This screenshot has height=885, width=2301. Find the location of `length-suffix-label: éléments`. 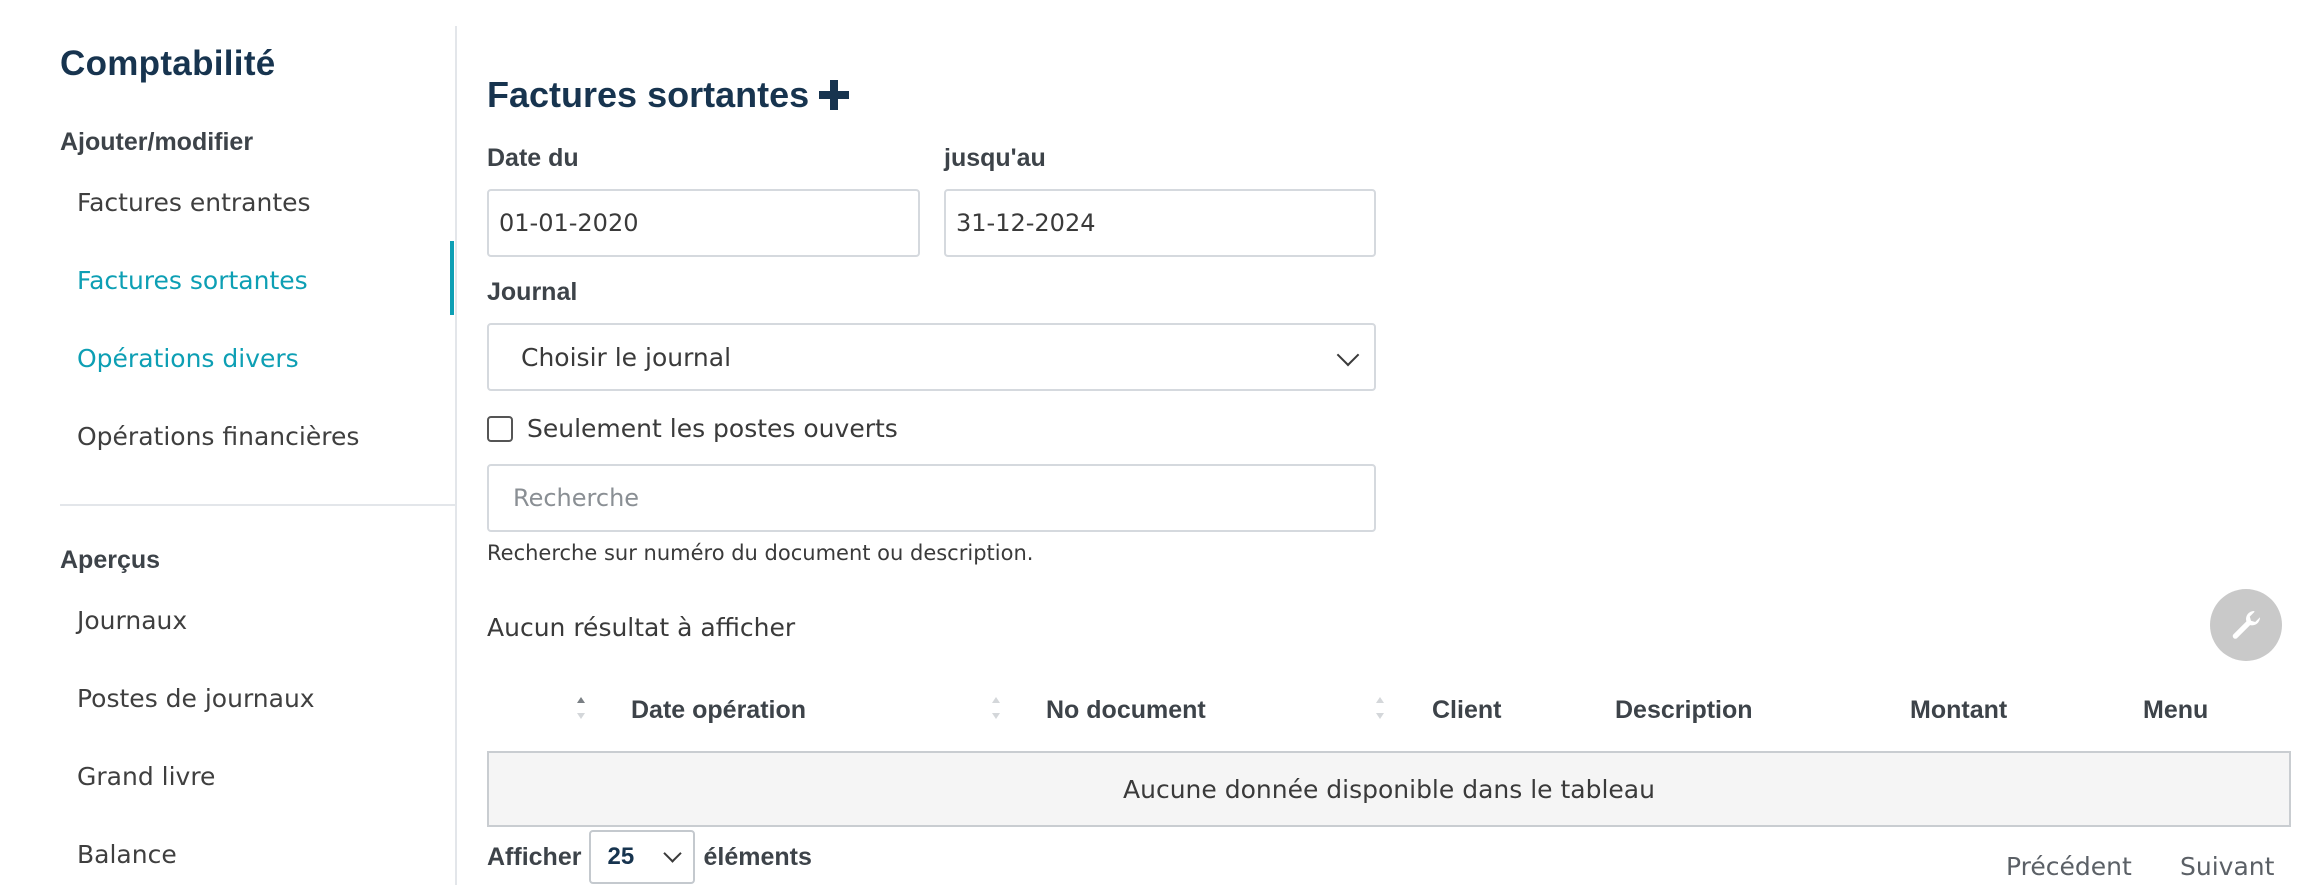

length-suffix-label: éléments is located at coordinates (757, 856).